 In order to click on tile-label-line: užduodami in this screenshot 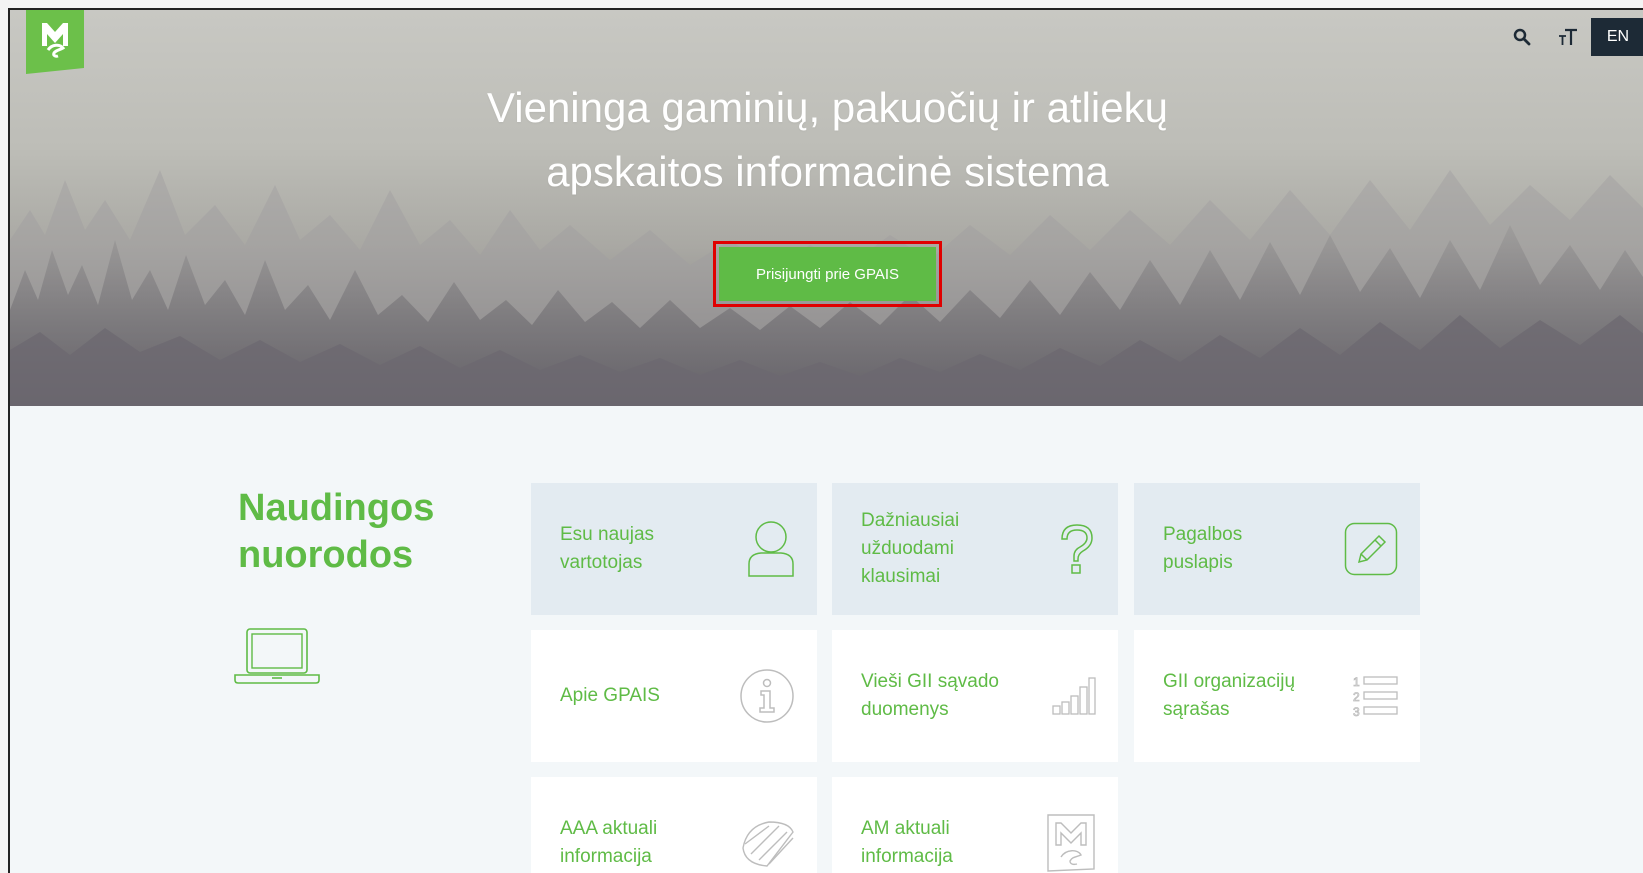, I will do `click(907, 548)`.